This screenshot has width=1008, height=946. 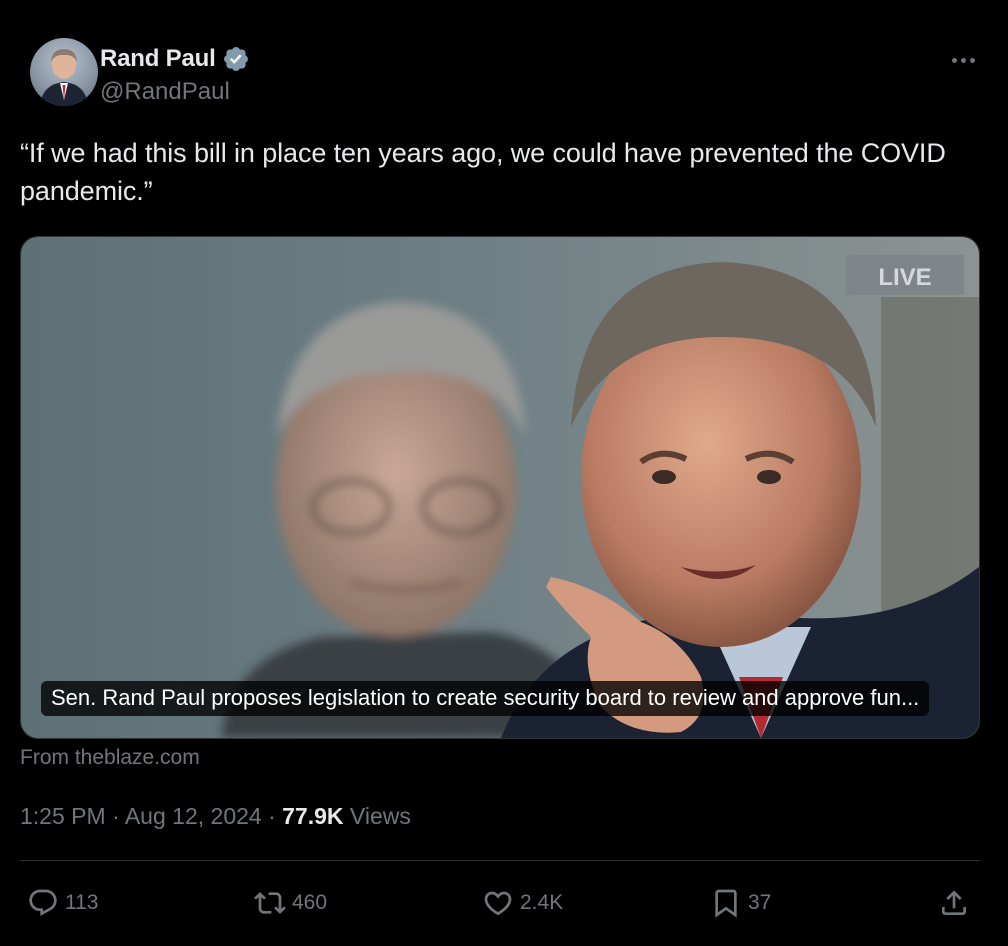 I want to click on repost-button: 460, so click(x=290, y=903).